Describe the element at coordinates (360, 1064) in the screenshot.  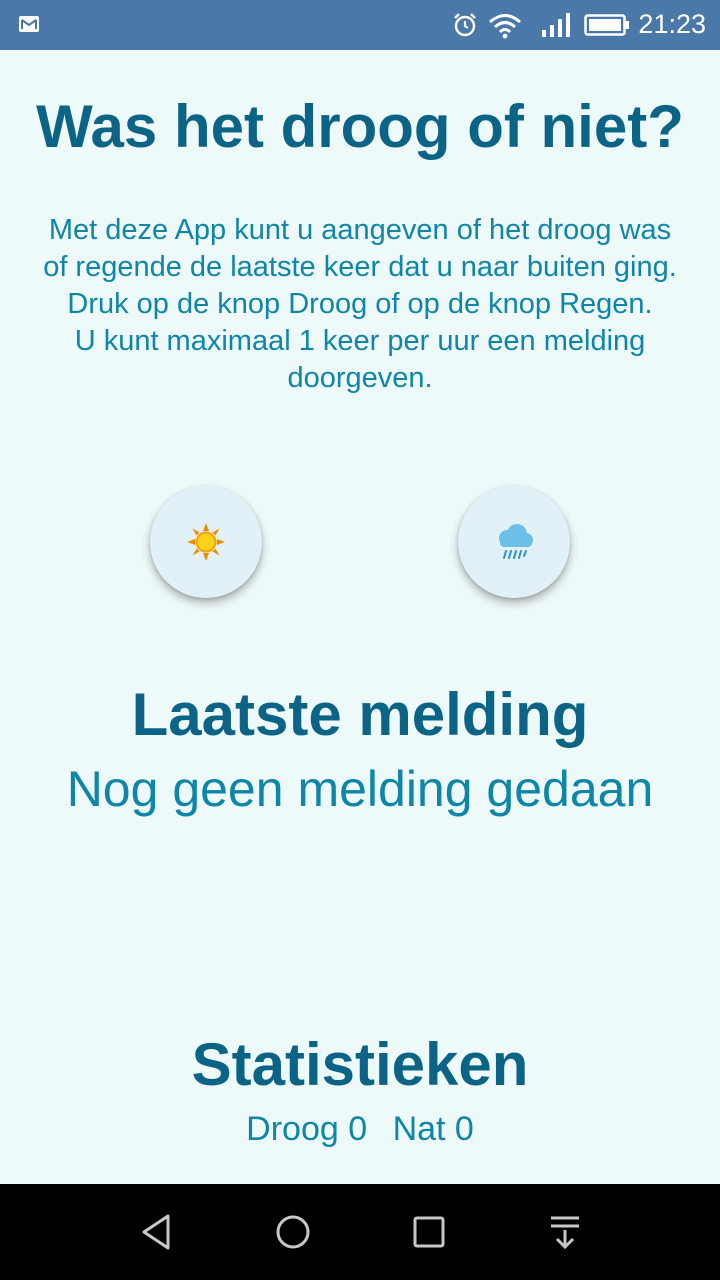
I see `statistics-title: Statistieken` at that location.